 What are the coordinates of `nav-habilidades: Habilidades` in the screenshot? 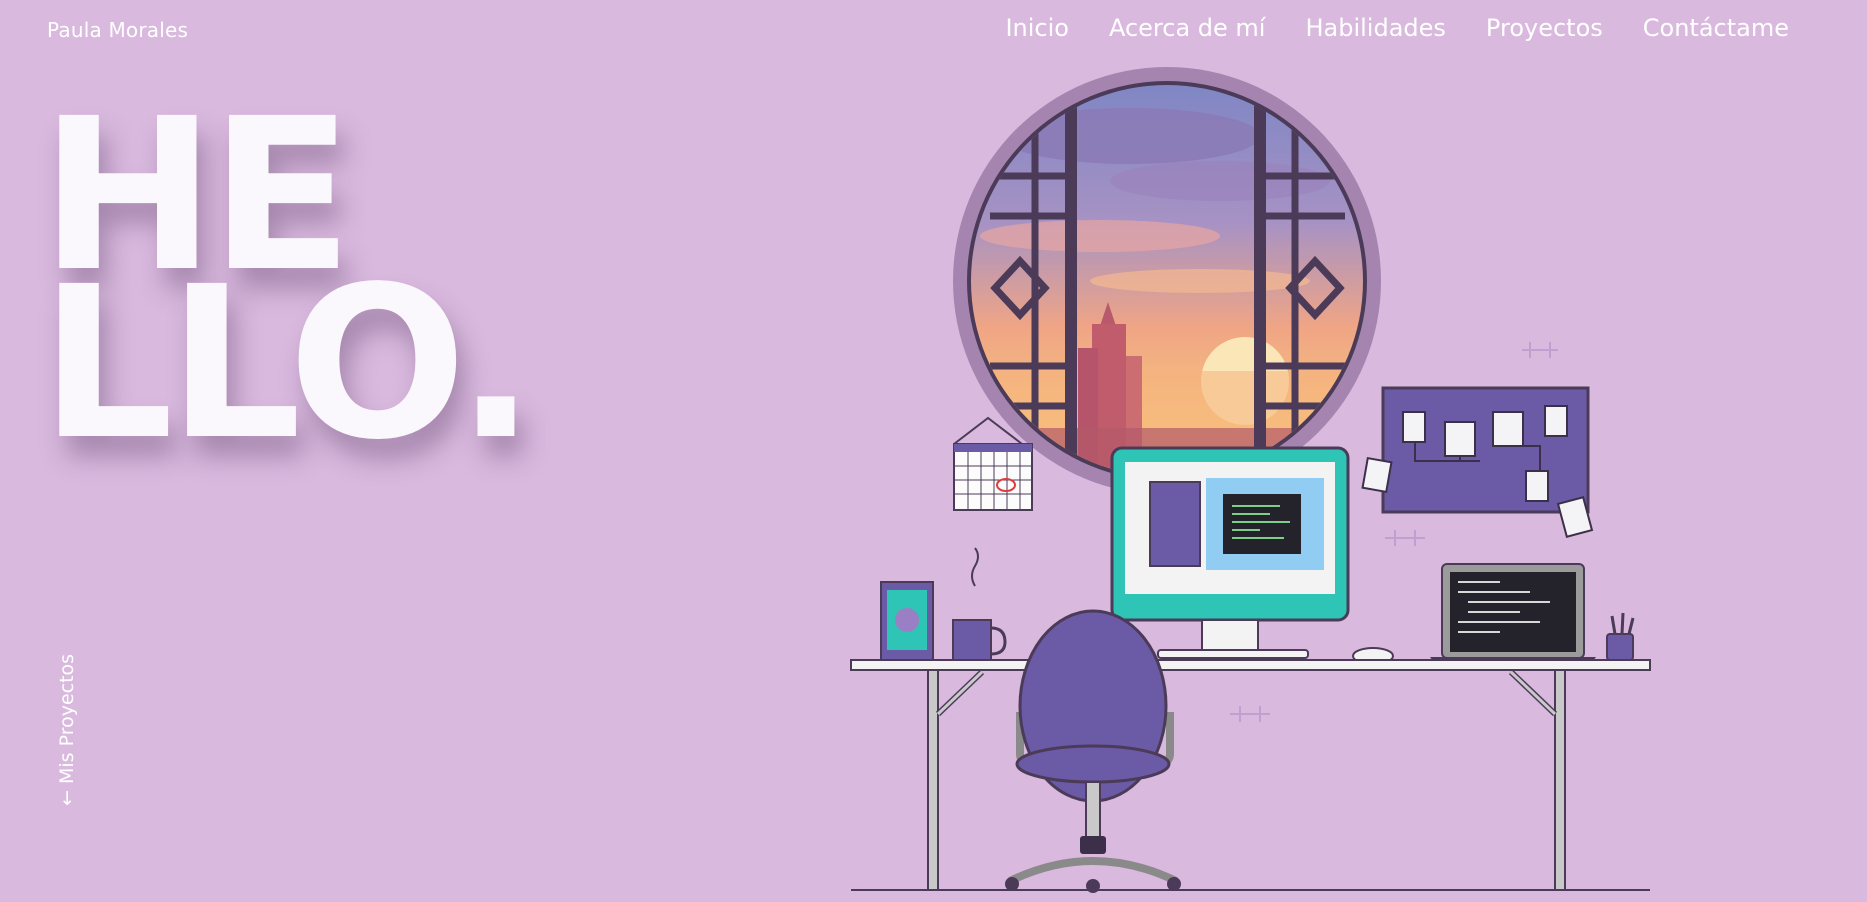 It's located at (1375, 28).